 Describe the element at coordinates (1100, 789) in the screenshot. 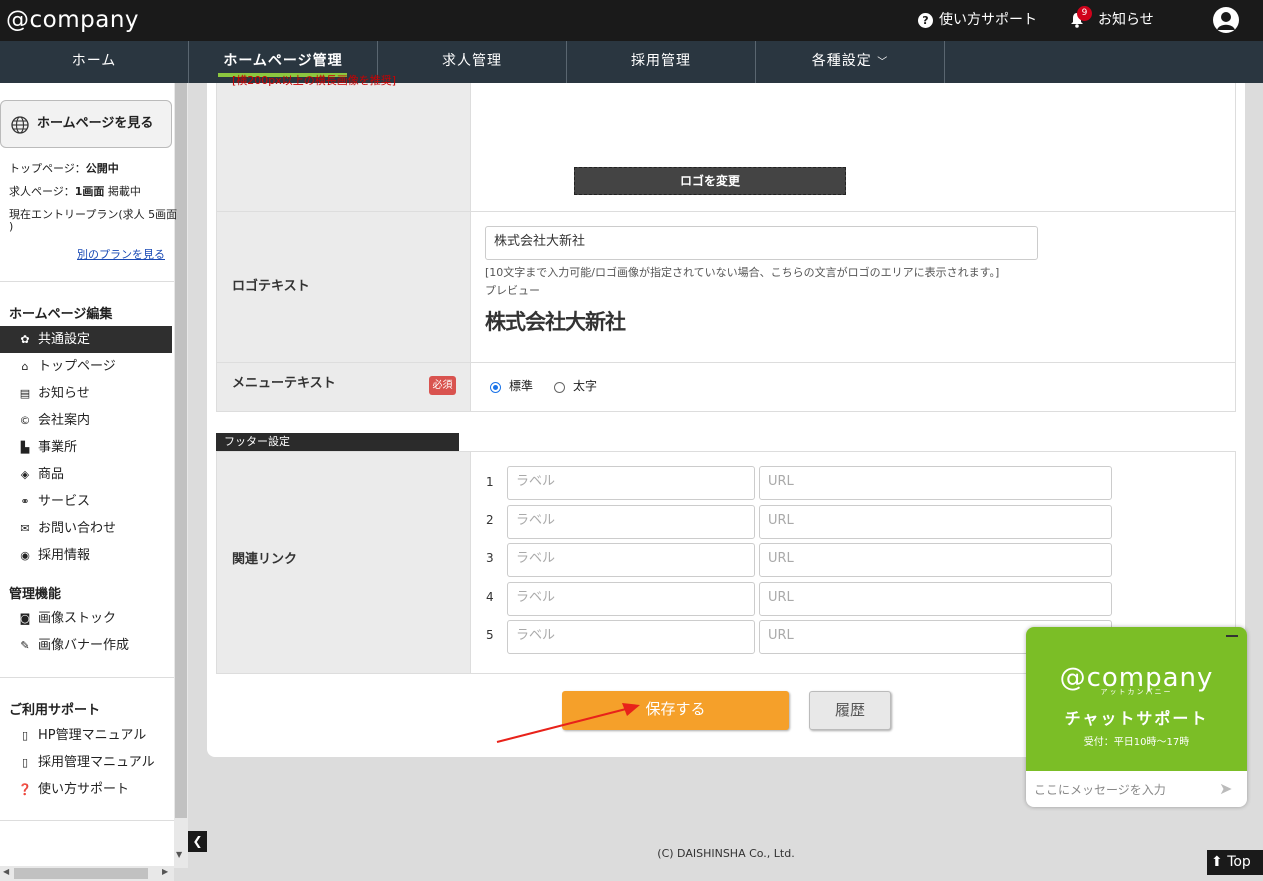

I see `chat-message-input: ここにメッセージを入力` at that location.